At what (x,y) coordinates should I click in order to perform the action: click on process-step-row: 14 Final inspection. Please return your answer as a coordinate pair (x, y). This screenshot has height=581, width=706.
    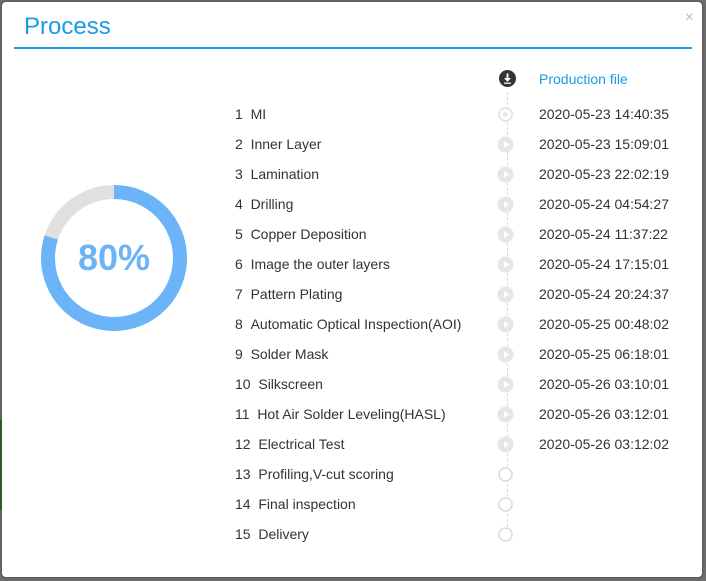
    Looking at the image, I should click on (352, 505).